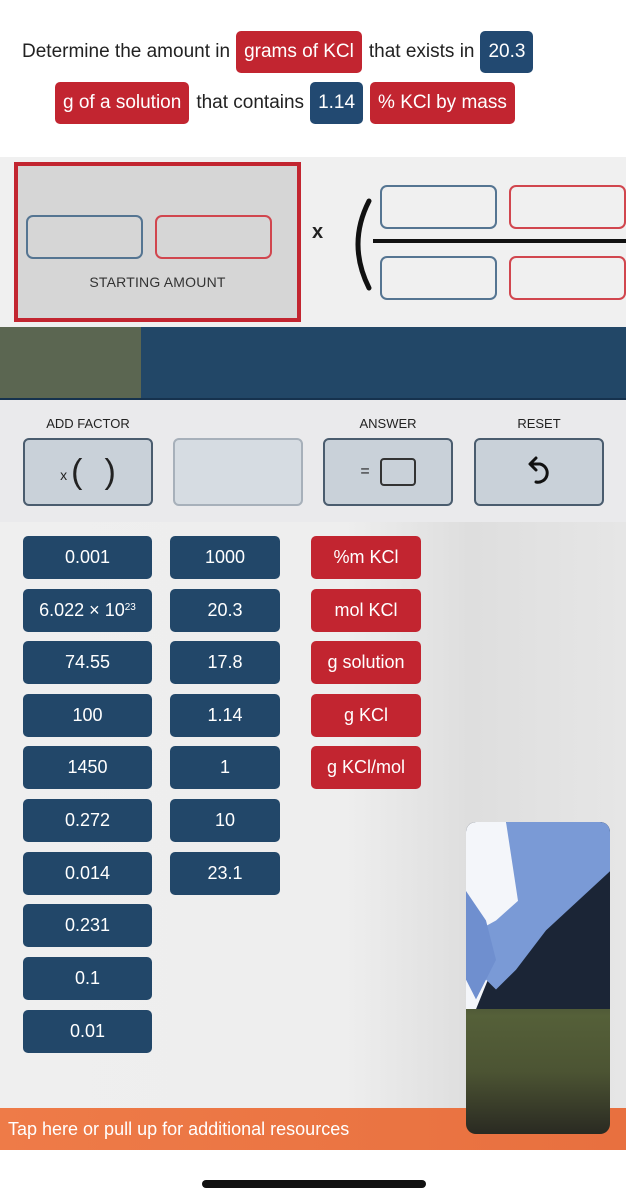  Describe the element at coordinates (87, 662) in the screenshot. I see `number-tile: 74.55` at that location.